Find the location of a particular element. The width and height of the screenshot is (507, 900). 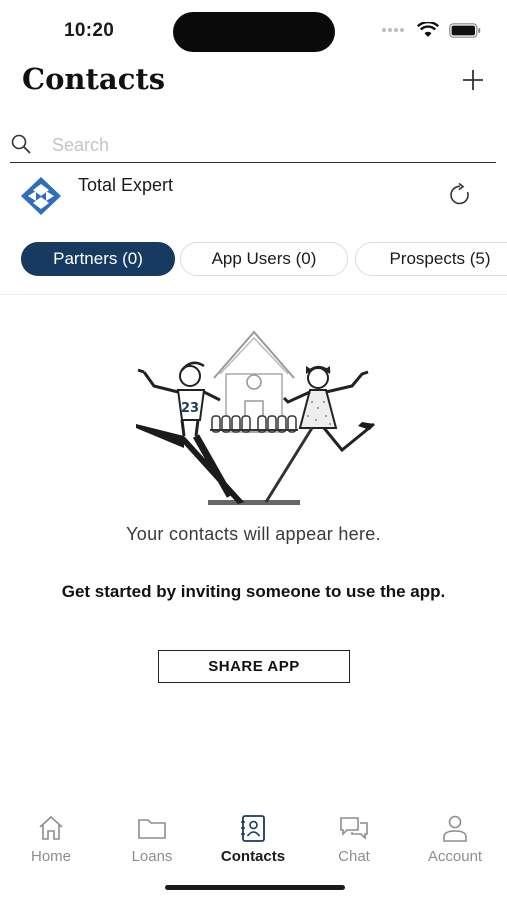

tab-prospects: Prospects (5) is located at coordinates (431, 259).